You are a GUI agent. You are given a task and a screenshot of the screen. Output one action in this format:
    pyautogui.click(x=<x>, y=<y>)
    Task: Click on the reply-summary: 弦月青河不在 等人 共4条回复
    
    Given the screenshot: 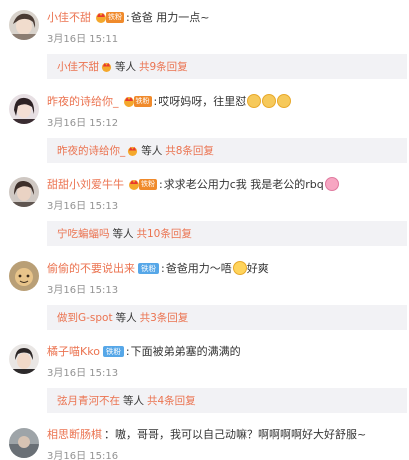 What is the action you would take?
    pyautogui.click(x=227, y=400)
    